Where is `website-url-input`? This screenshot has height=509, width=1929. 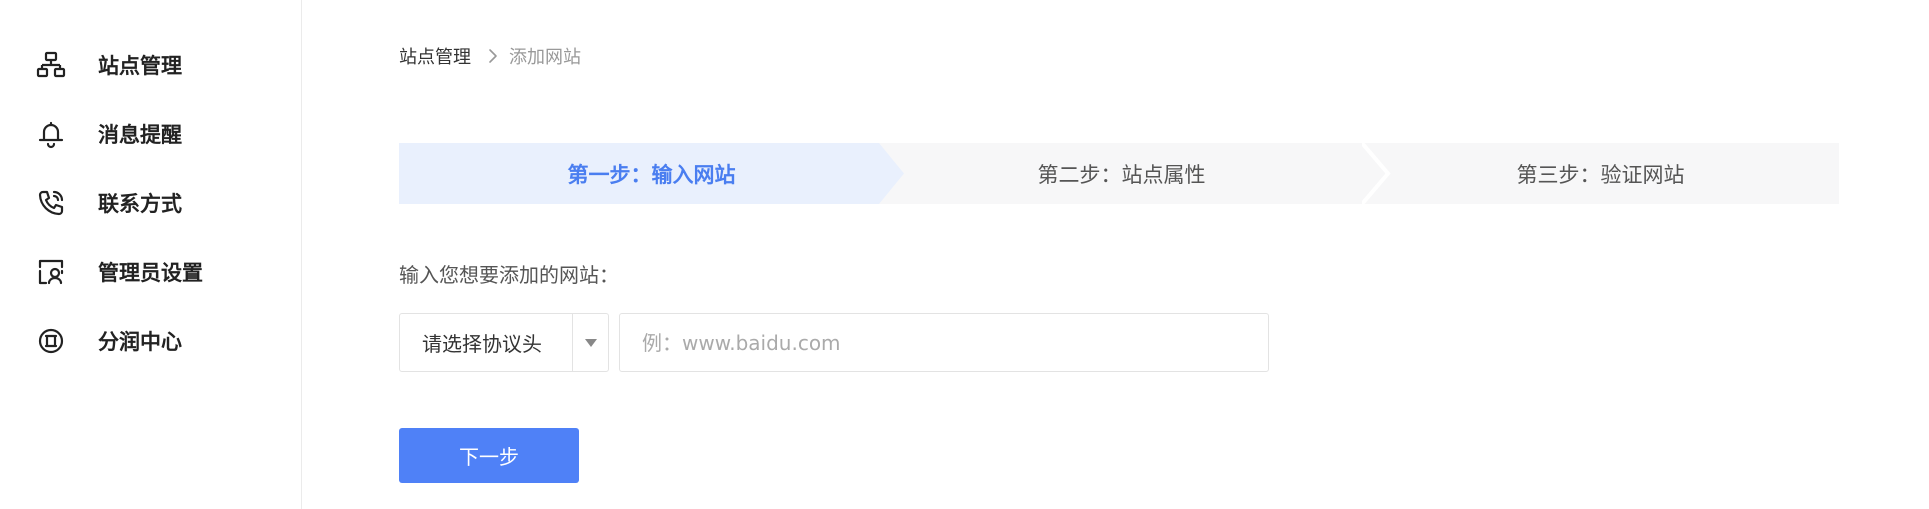
website-url-input is located at coordinates (944, 342).